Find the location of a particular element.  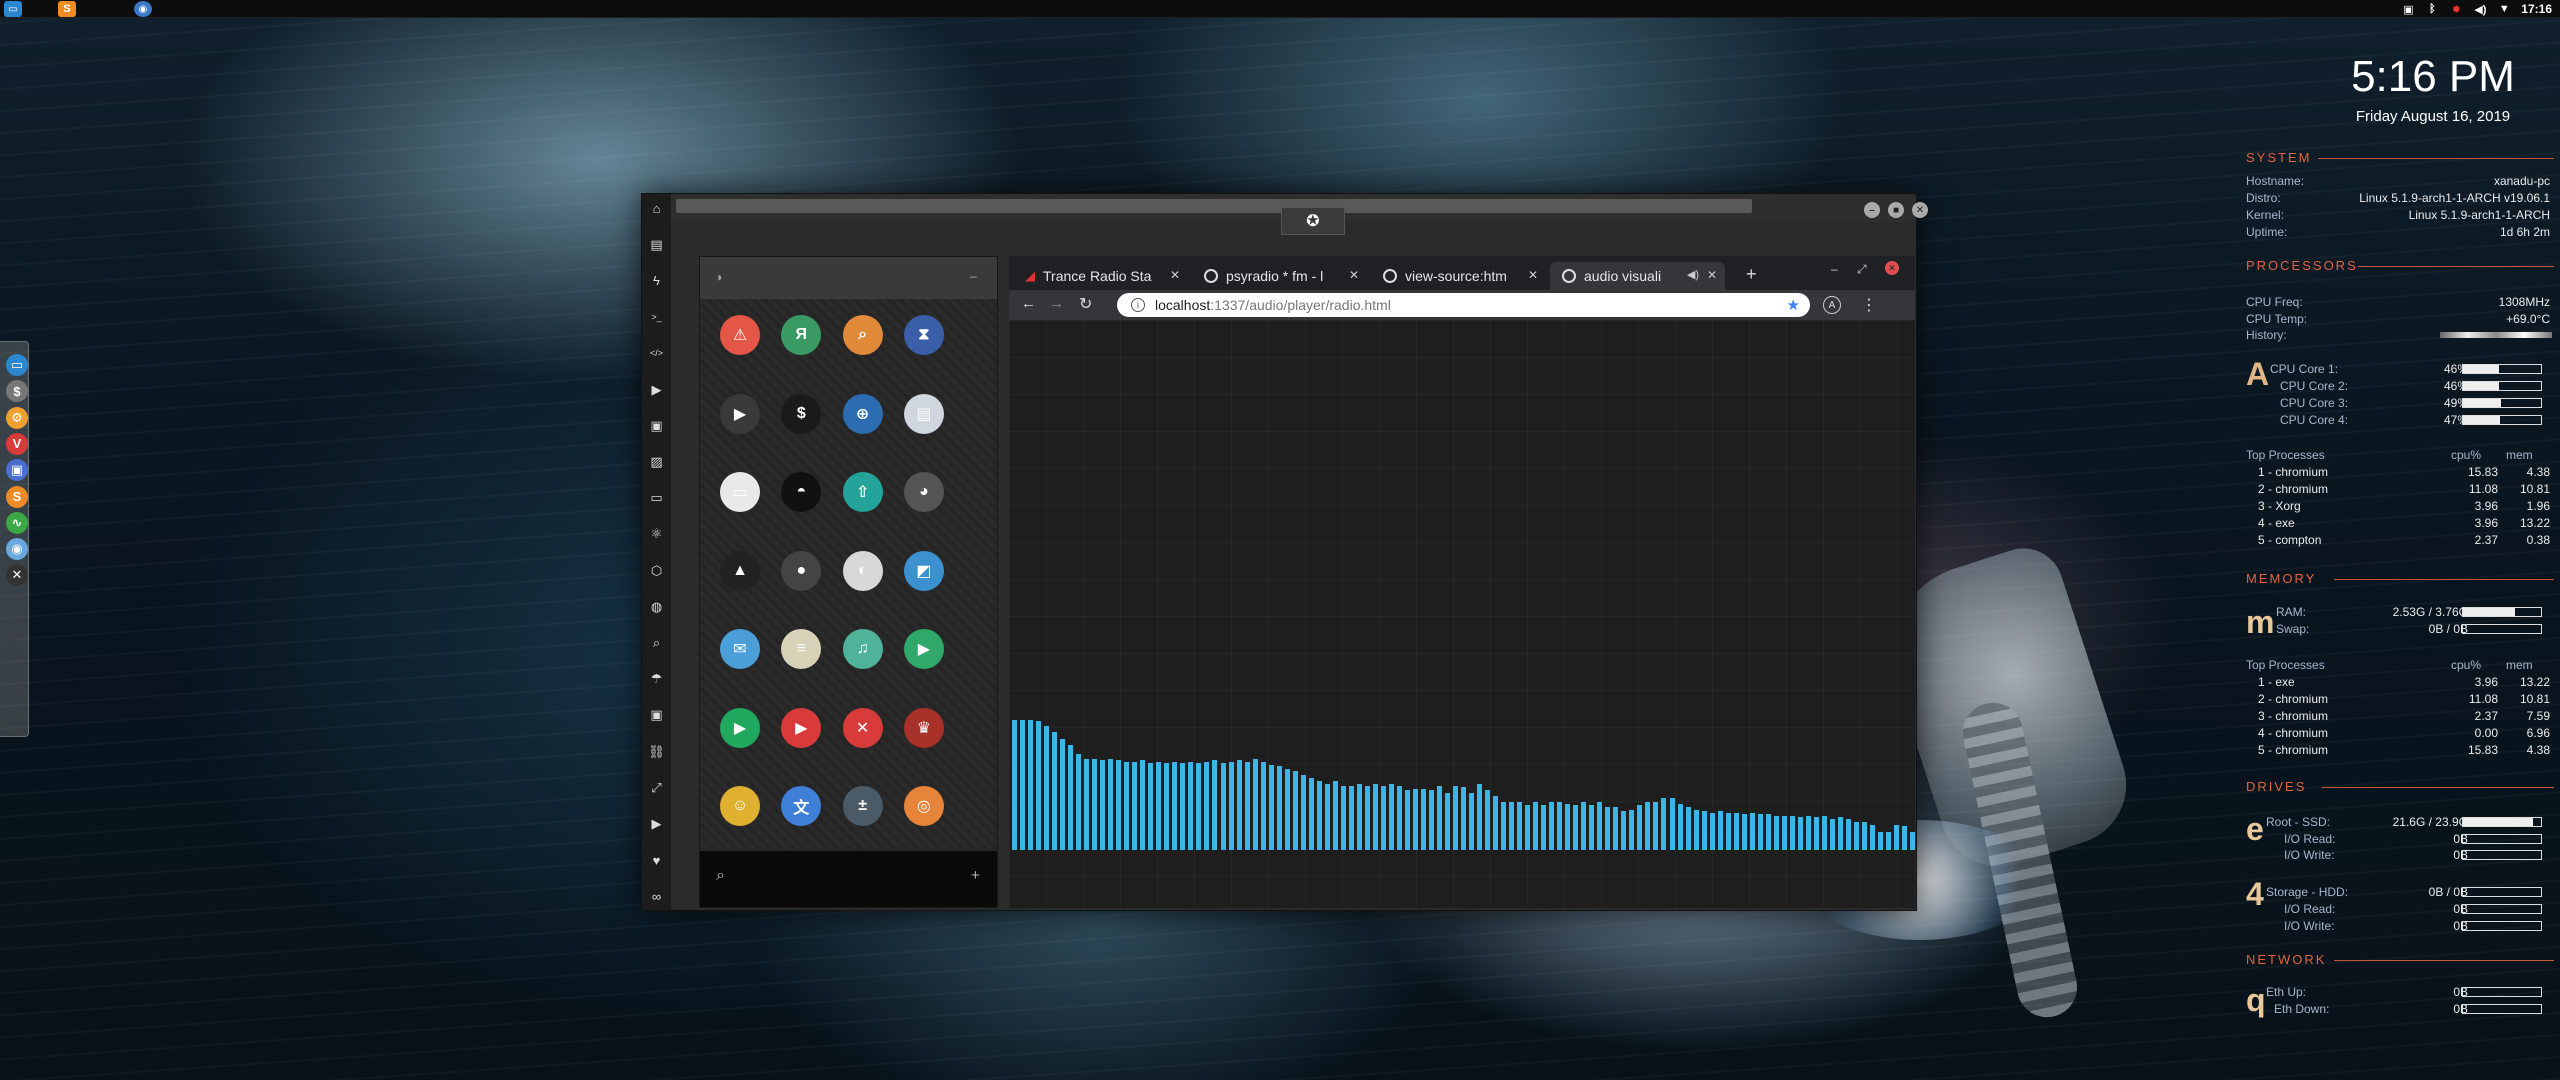

github-app-icon: ◕ is located at coordinates (923, 492).